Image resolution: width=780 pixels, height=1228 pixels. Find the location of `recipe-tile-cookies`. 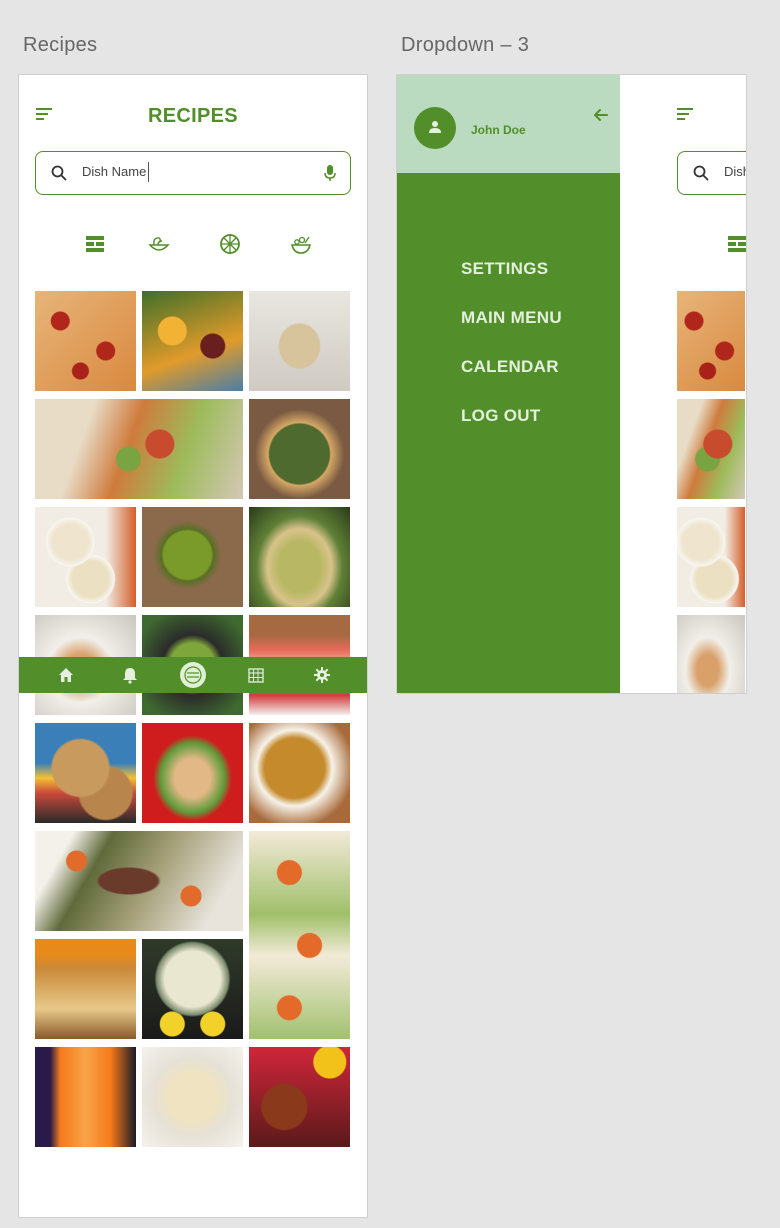

recipe-tile-cookies is located at coordinates (85, 773).